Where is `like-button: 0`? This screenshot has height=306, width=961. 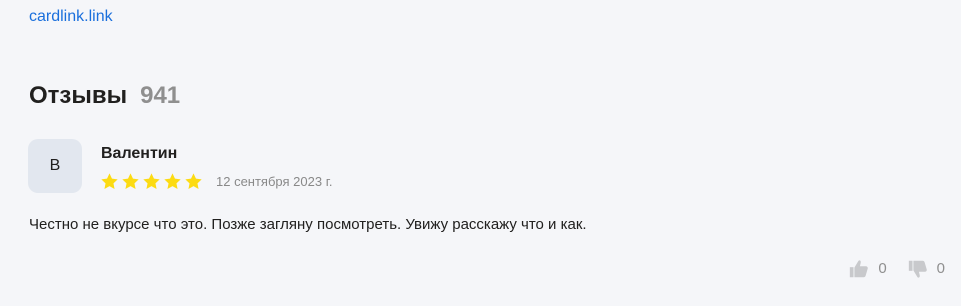 like-button: 0 is located at coordinates (867, 269).